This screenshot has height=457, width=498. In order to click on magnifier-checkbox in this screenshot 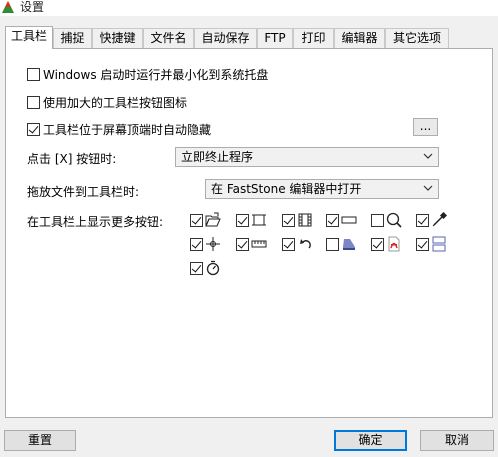, I will do `click(377, 220)`.